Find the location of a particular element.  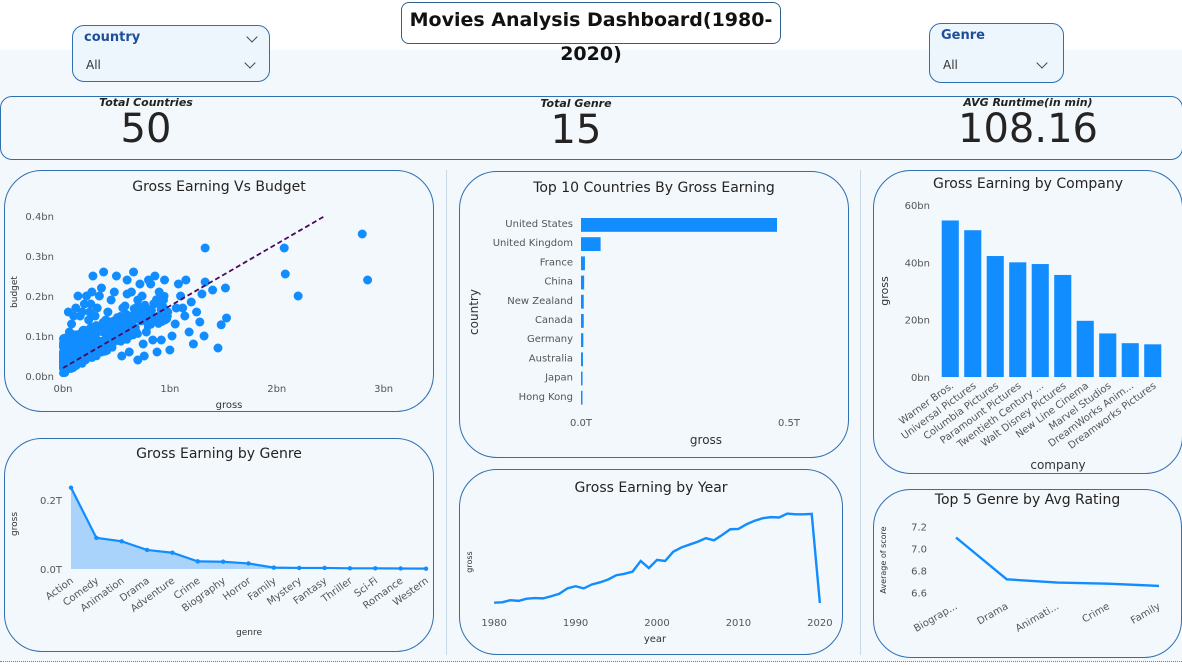

category-label: Family is located at coordinates (1145, 614).